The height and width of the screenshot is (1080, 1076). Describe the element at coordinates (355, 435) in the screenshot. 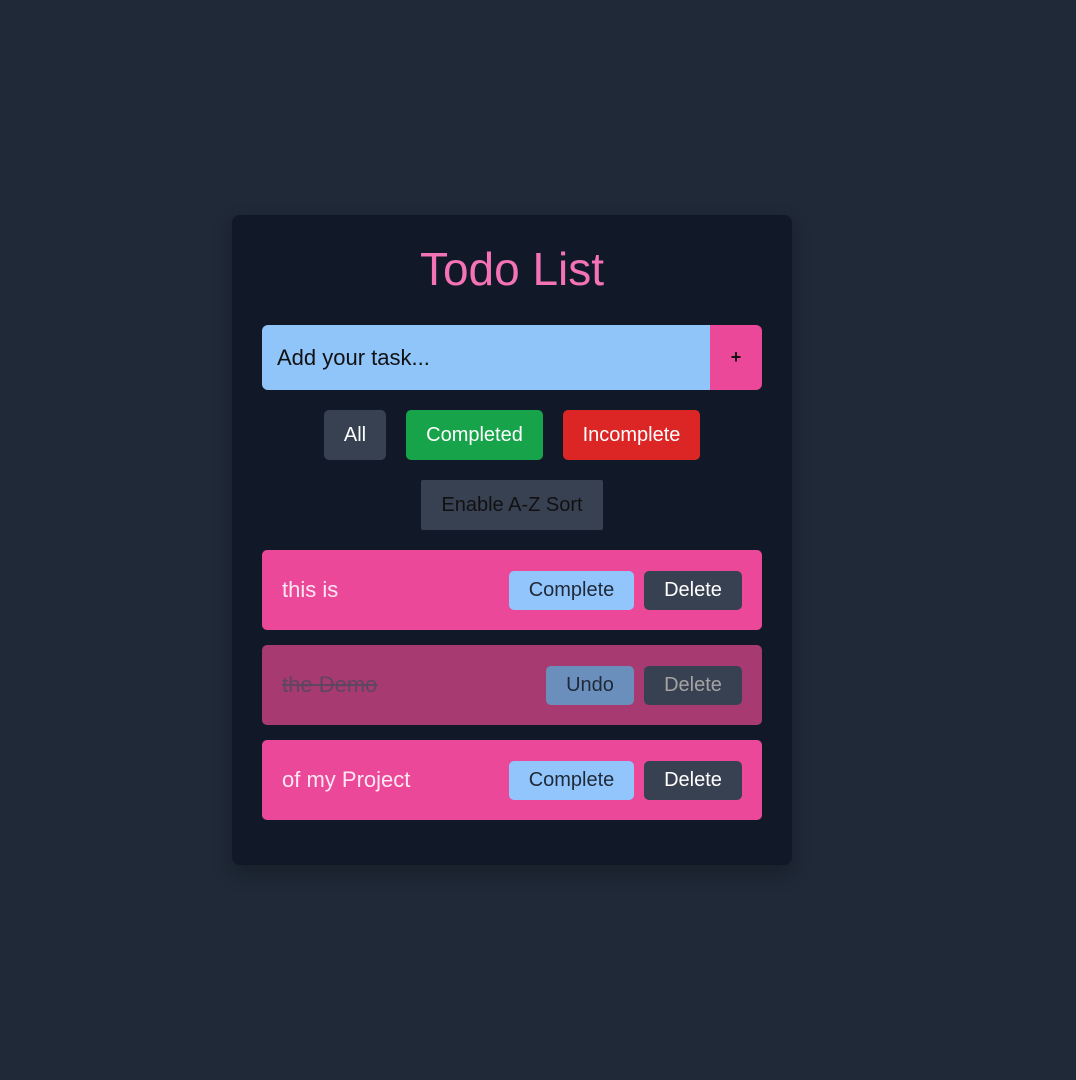

I see `filter-all-button: All` at that location.